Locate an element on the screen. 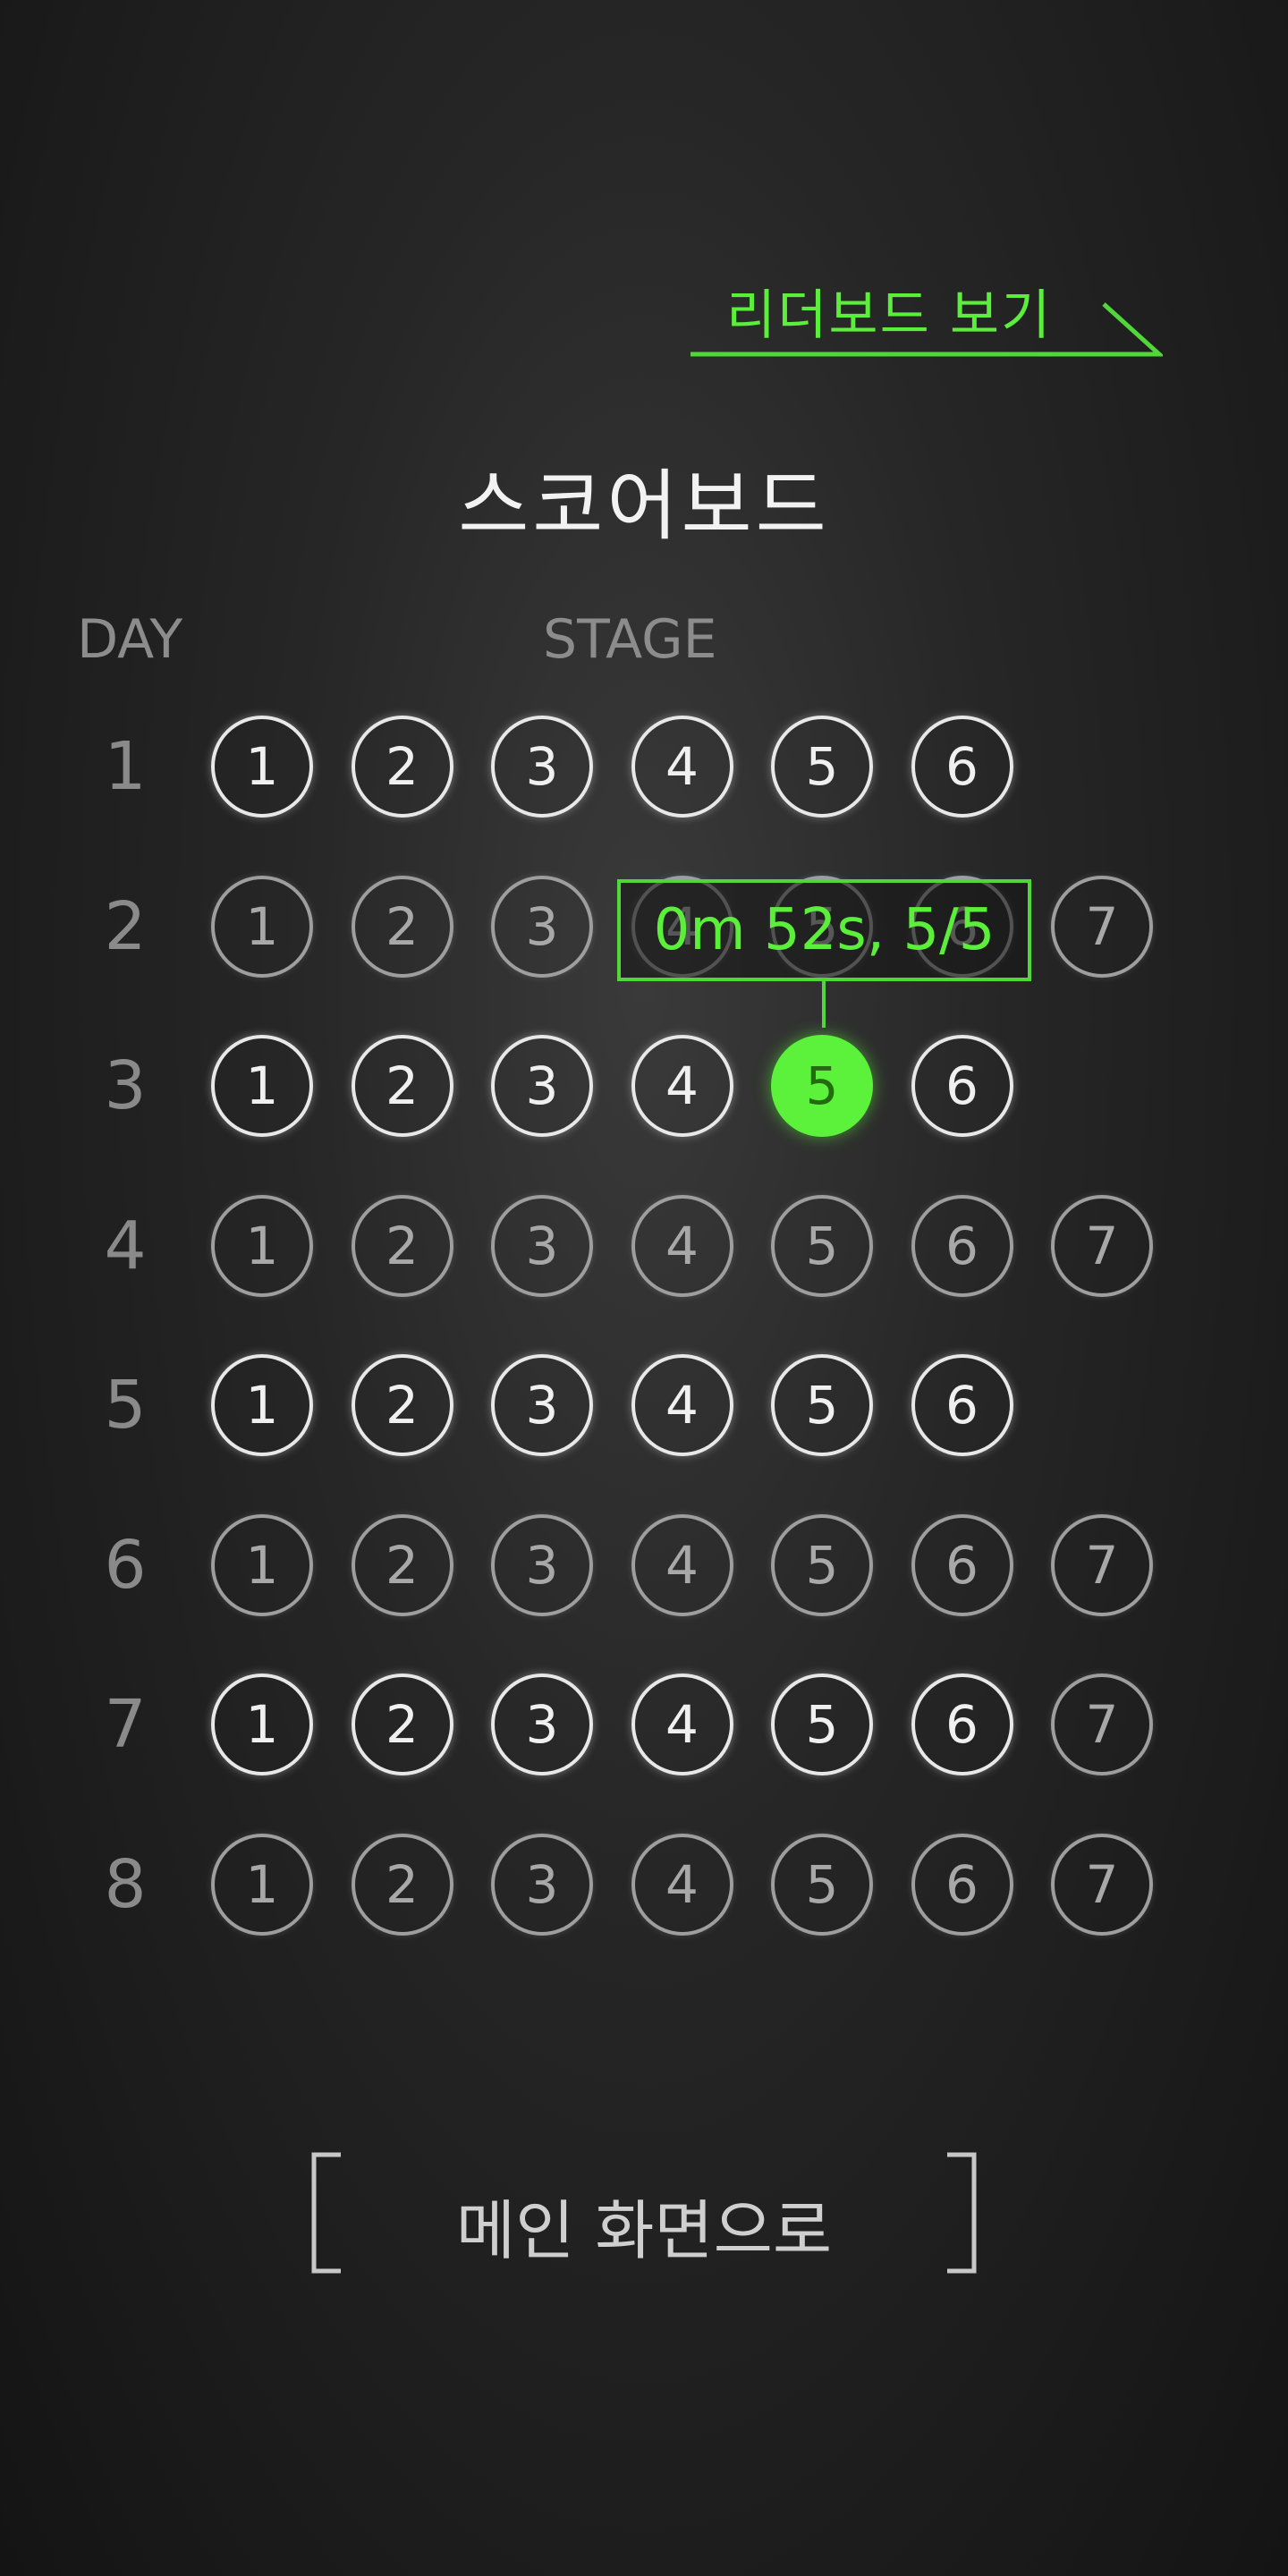  day-label: 3 is located at coordinates (125, 1085).